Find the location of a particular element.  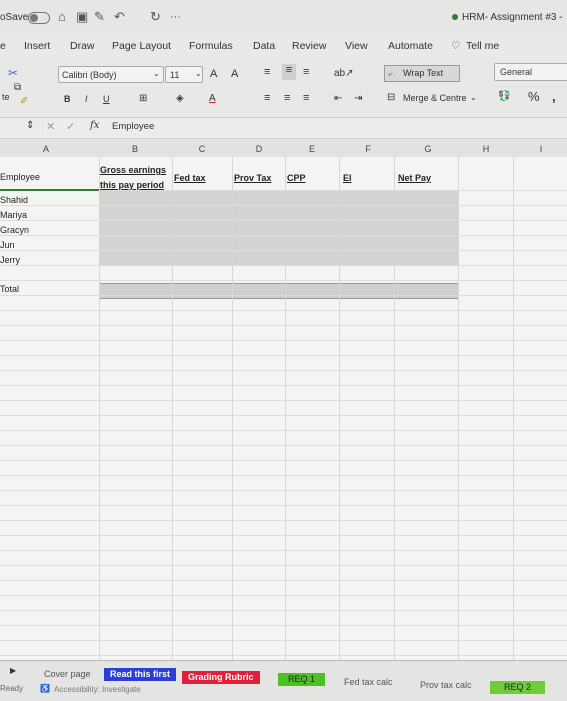

column-header-e: E is located at coordinates (312, 149).